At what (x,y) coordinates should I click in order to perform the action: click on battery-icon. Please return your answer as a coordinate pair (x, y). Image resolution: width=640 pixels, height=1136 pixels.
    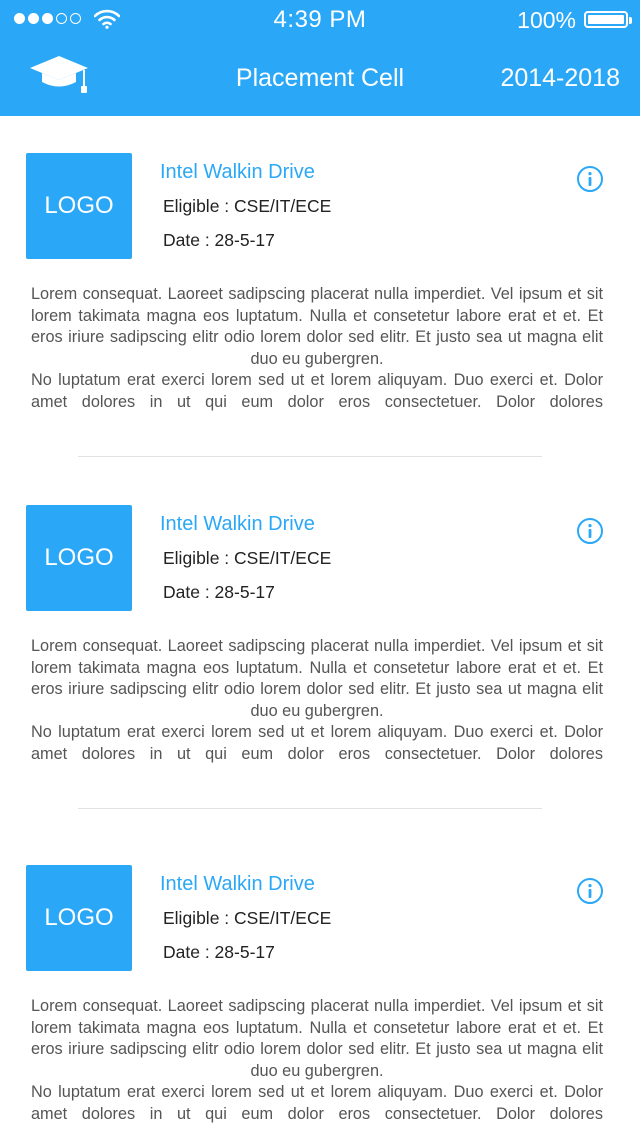
    Looking at the image, I should click on (608, 19).